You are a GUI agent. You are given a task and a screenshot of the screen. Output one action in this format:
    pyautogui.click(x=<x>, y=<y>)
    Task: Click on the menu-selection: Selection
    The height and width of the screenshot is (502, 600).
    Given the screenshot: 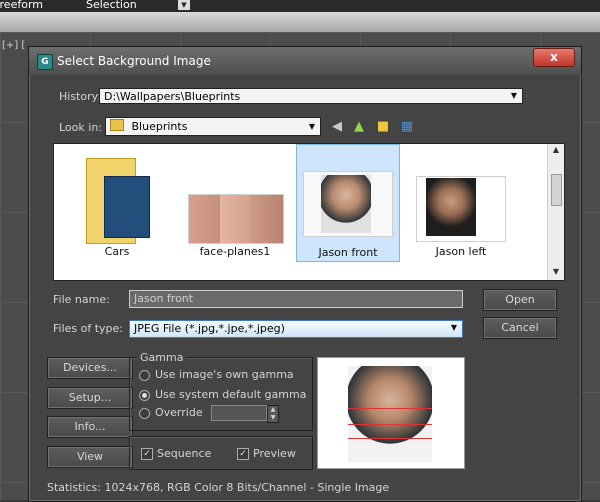 What is the action you would take?
    pyautogui.click(x=111, y=5)
    